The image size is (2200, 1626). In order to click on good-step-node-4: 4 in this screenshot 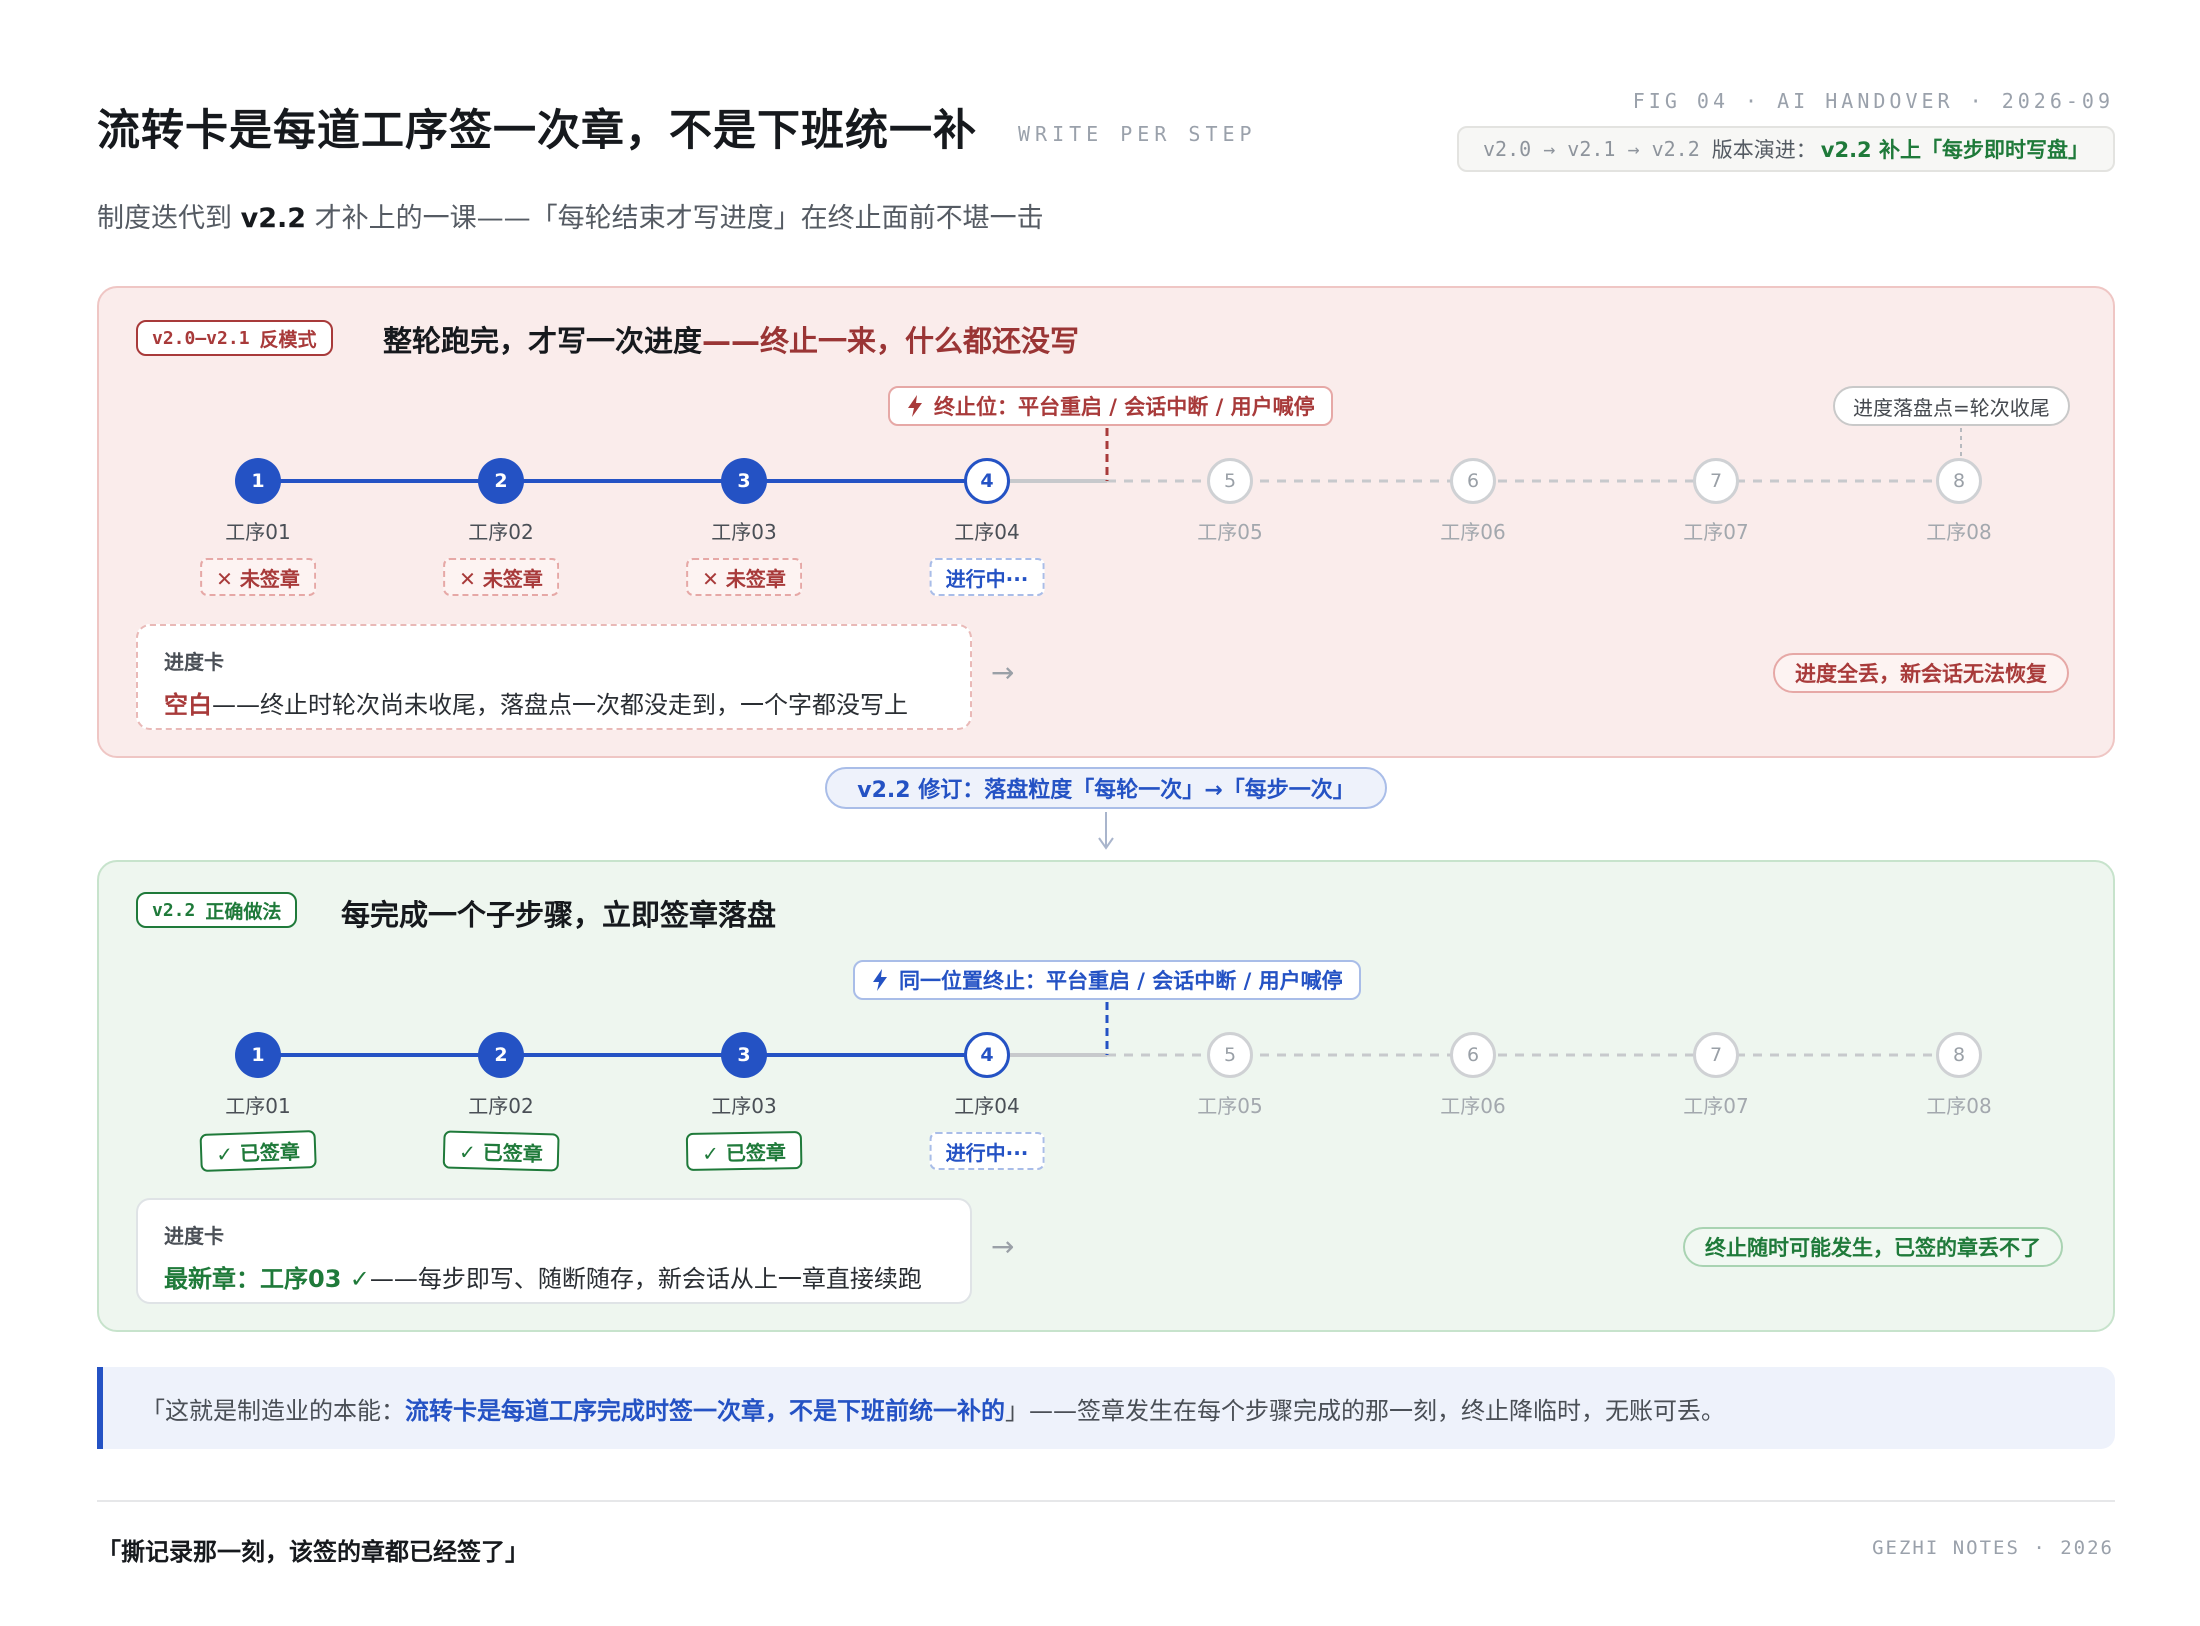, I will do `click(987, 1055)`.